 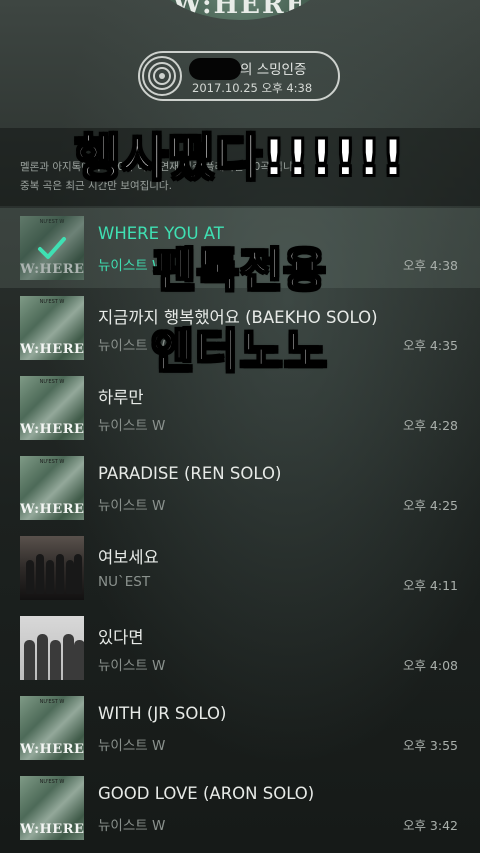 What do you see at coordinates (240, 408) in the screenshot?
I see `track-row: NU'EST W W:HERE 하루만뉴이스트 W 오후 4:28` at bounding box center [240, 408].